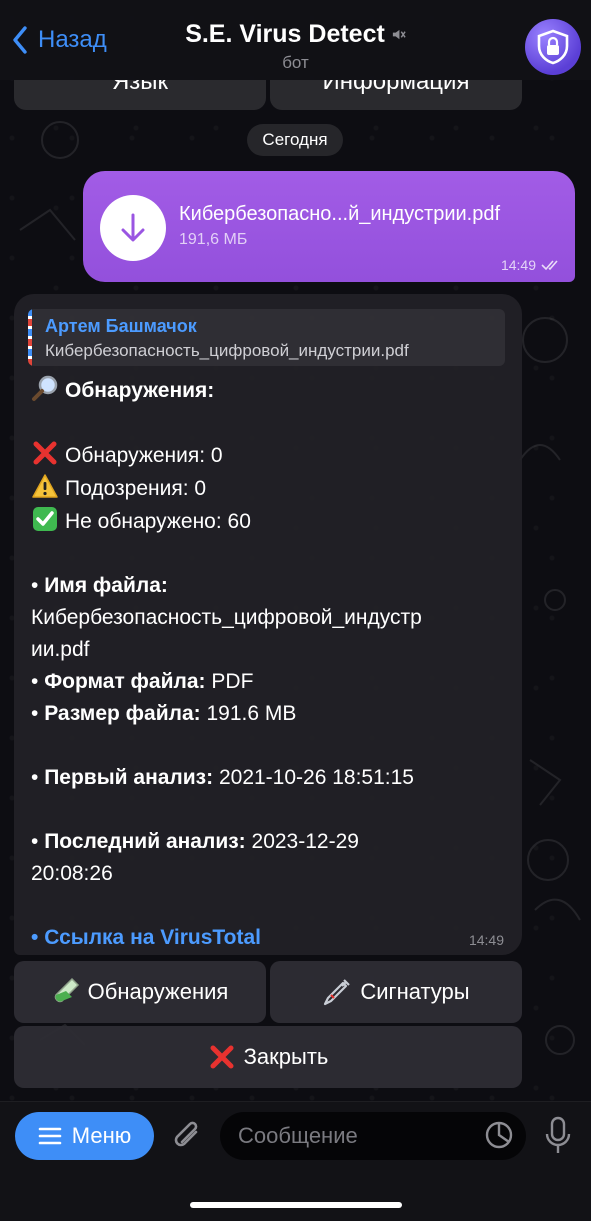  I want to click on language-button-label: Язык, so click(140, 87).